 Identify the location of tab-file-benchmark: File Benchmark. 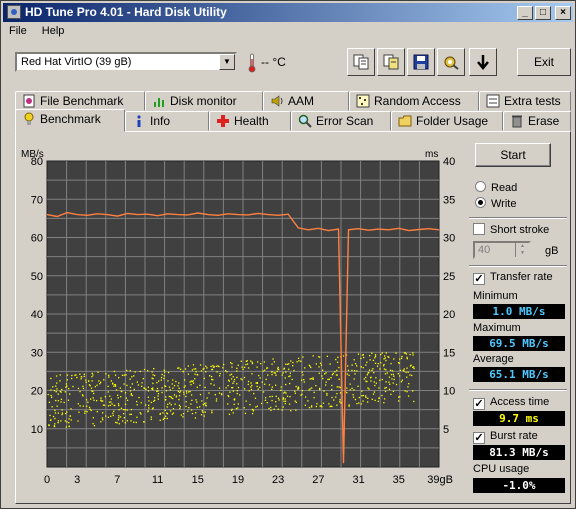
(80, 101).